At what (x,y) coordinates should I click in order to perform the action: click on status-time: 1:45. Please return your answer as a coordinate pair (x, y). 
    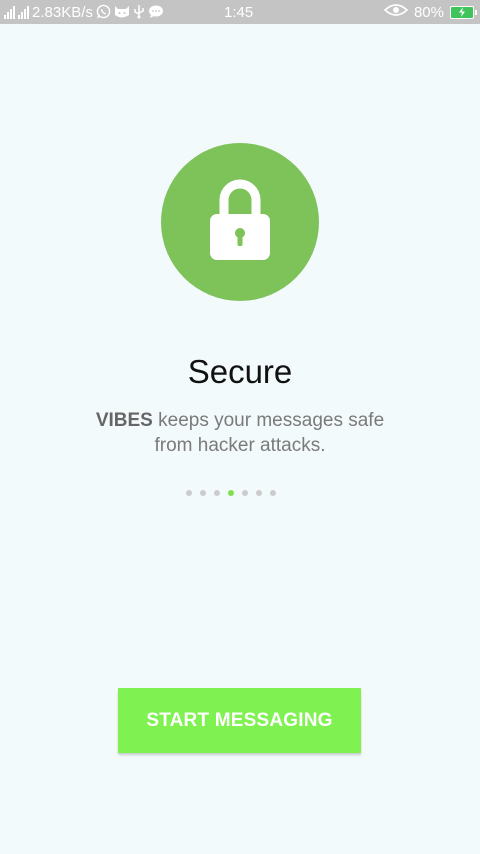
    Looking at the image, I should click on (239, 12).